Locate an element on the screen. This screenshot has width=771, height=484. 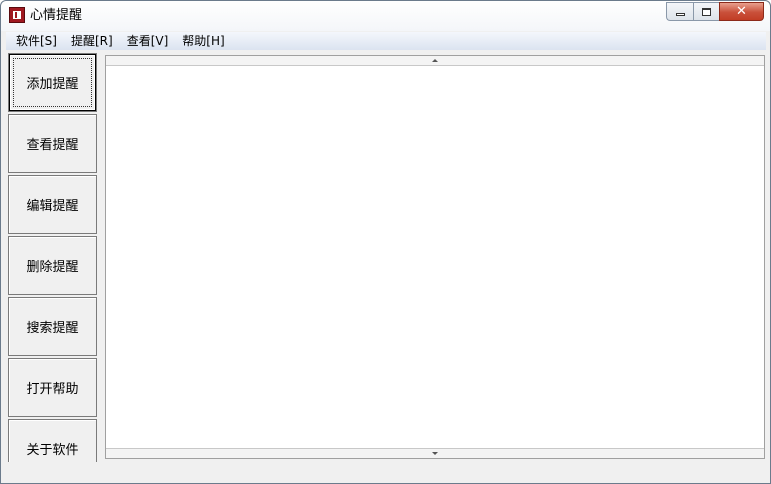
scroll-down-button is located at coordinates (435, 453).